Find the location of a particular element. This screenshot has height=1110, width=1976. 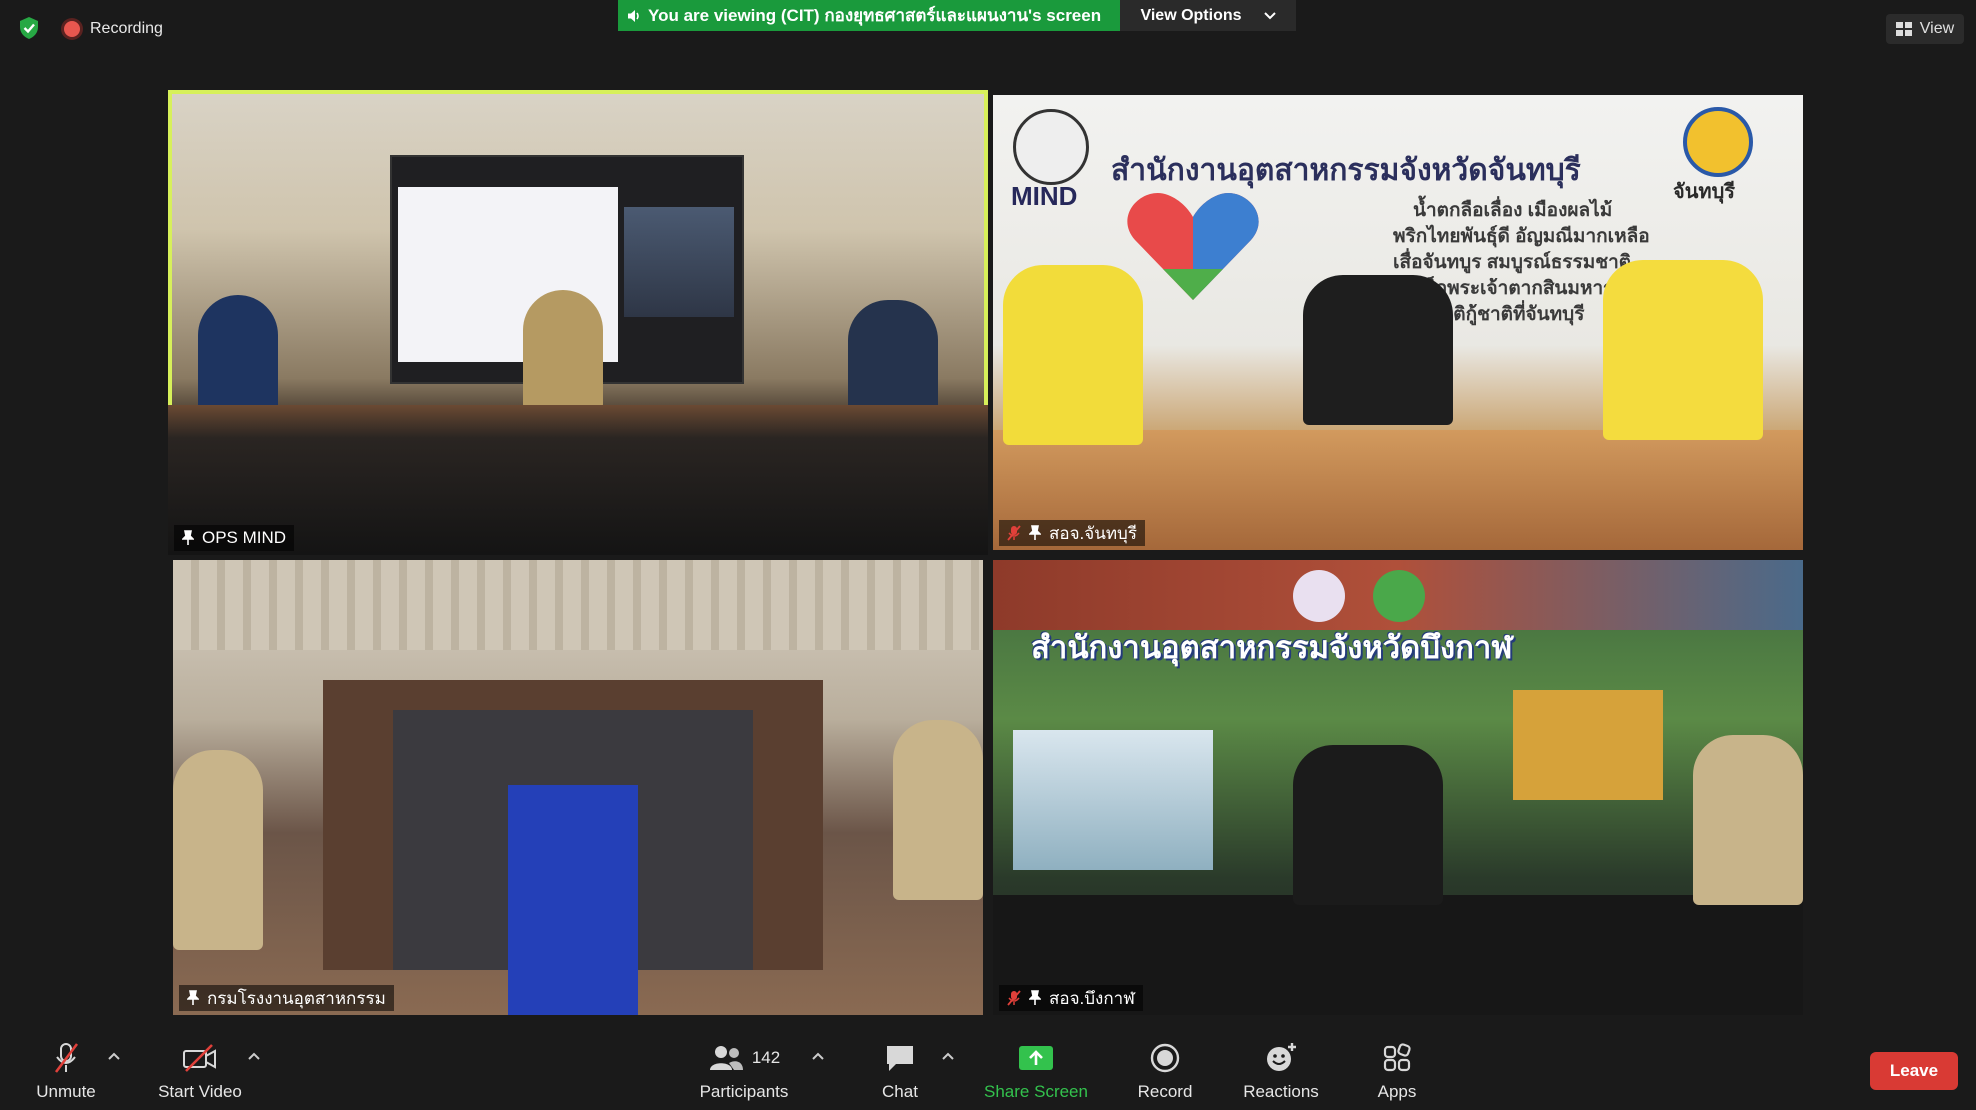

share-screen-button: Share Screen is located at coordinates (1036, 1075).